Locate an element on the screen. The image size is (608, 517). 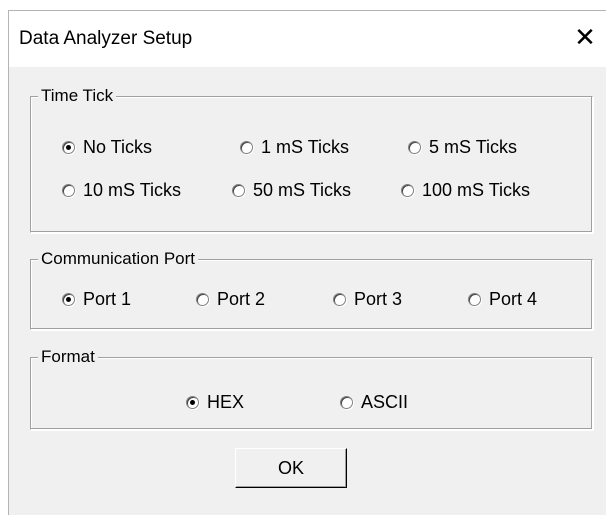
radio-label: ASCII is located at coordinates (385, 402).